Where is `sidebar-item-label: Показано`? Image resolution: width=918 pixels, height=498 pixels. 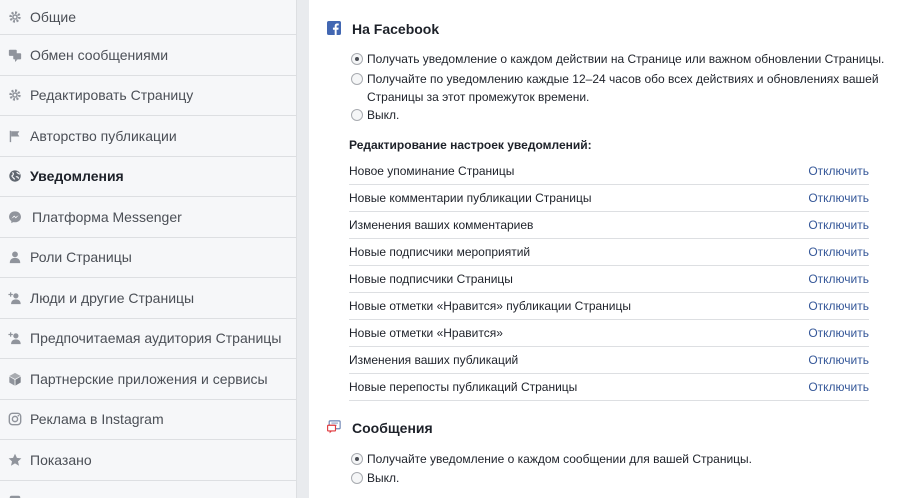
sidebar-item-label: Показано is located at coordinates (61, 459).